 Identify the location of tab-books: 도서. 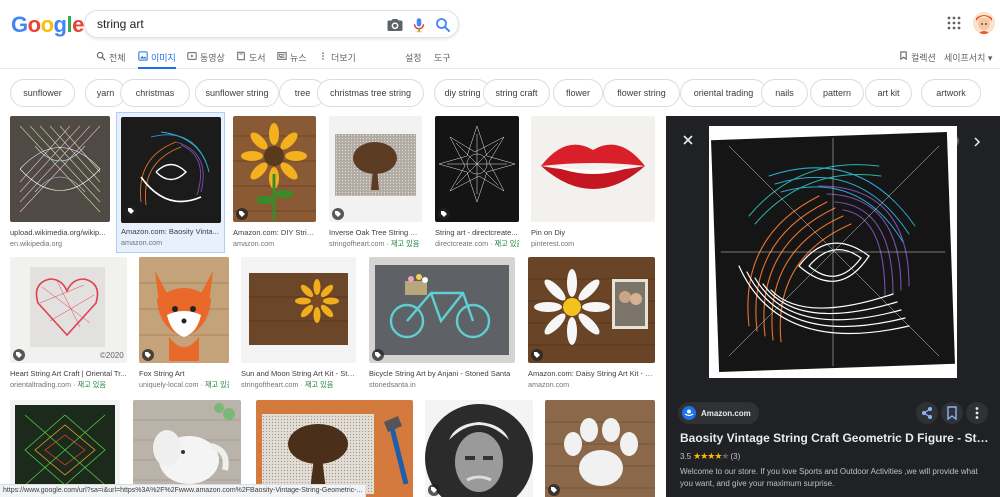
(251, 60).